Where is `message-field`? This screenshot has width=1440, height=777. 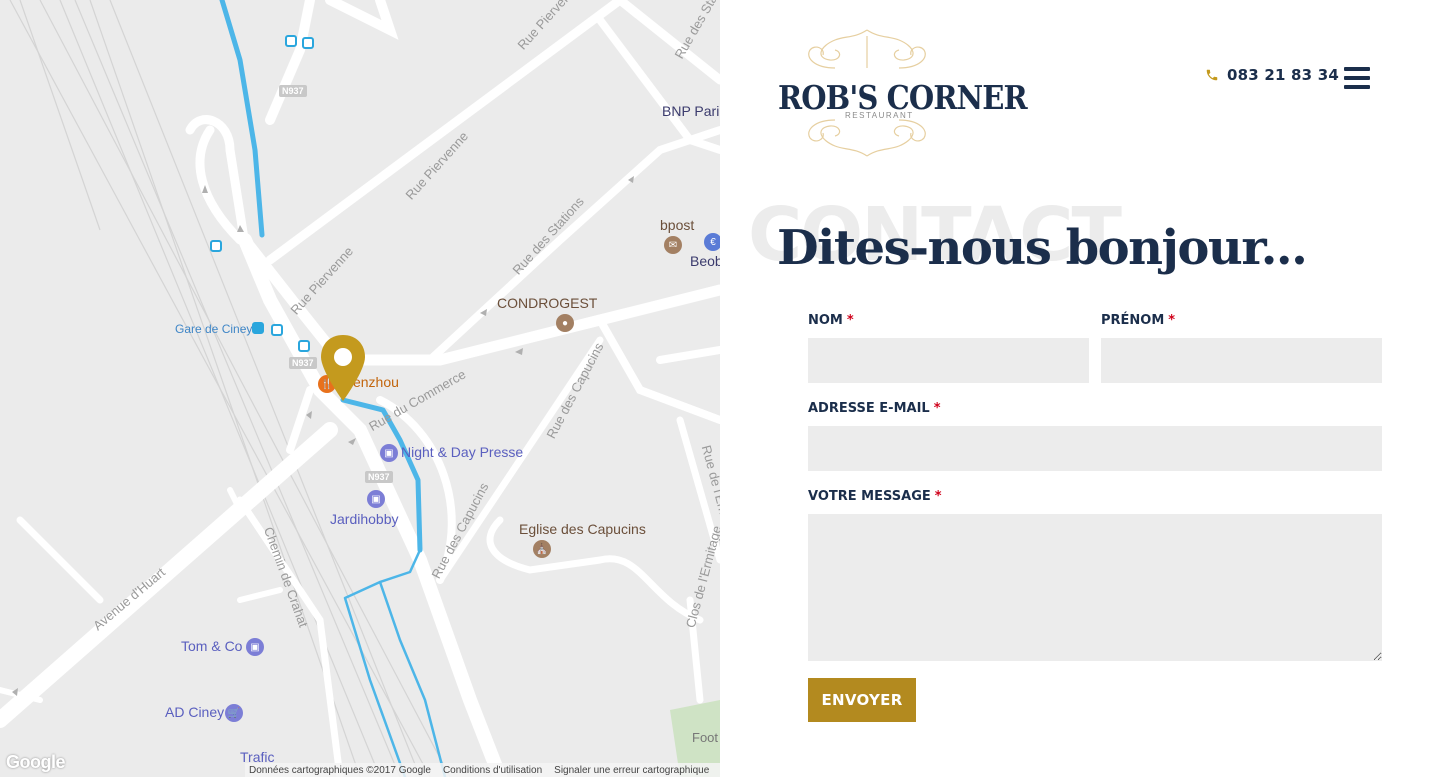
message-field is located at coordinates (1095, 587).